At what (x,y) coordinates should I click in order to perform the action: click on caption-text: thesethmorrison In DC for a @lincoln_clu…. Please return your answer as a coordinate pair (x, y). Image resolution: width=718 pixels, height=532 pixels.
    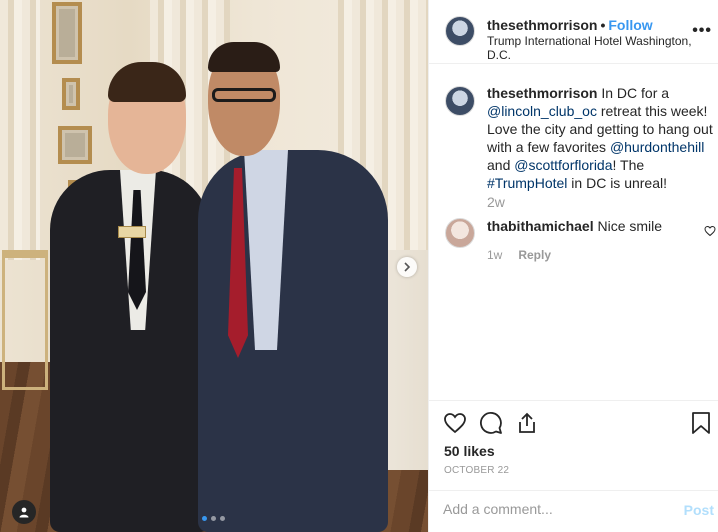
    Looking at the image, I should click on (602, 138).